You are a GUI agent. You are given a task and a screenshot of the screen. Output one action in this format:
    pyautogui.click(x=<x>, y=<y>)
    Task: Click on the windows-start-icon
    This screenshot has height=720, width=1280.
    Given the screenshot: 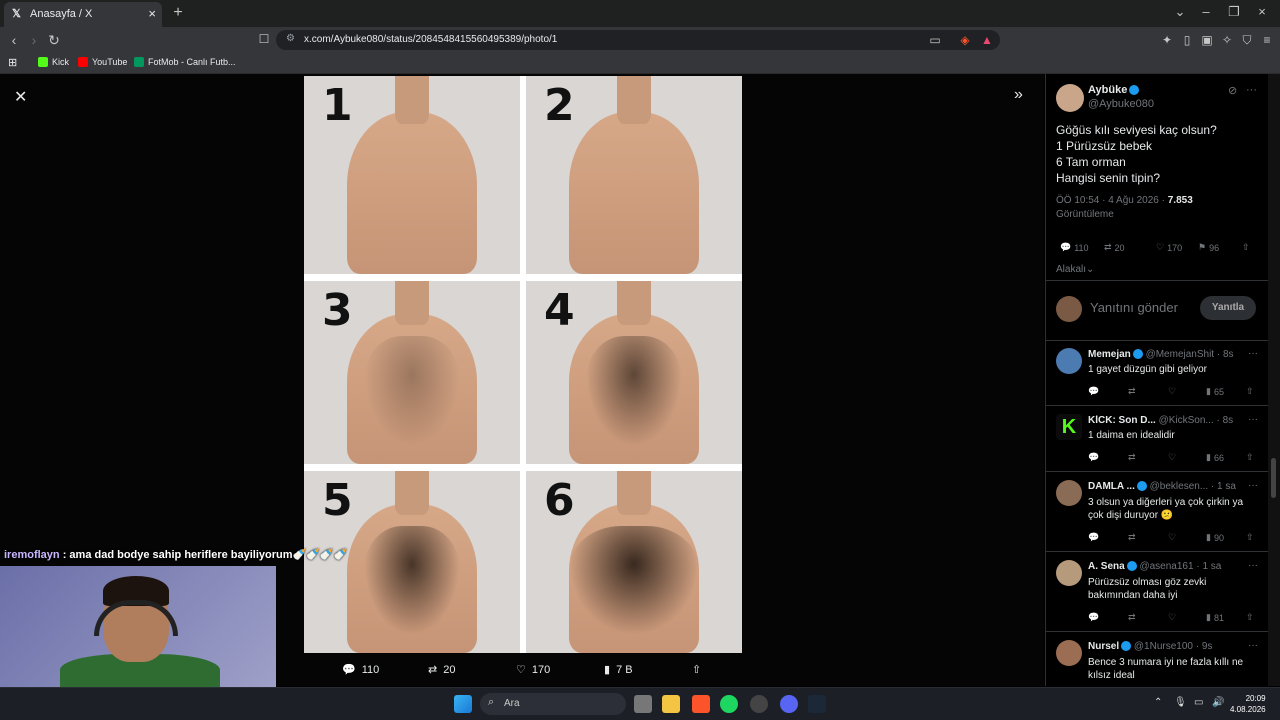 What is the action you would take?
    pyautogui.click(x=463, y=704)
    